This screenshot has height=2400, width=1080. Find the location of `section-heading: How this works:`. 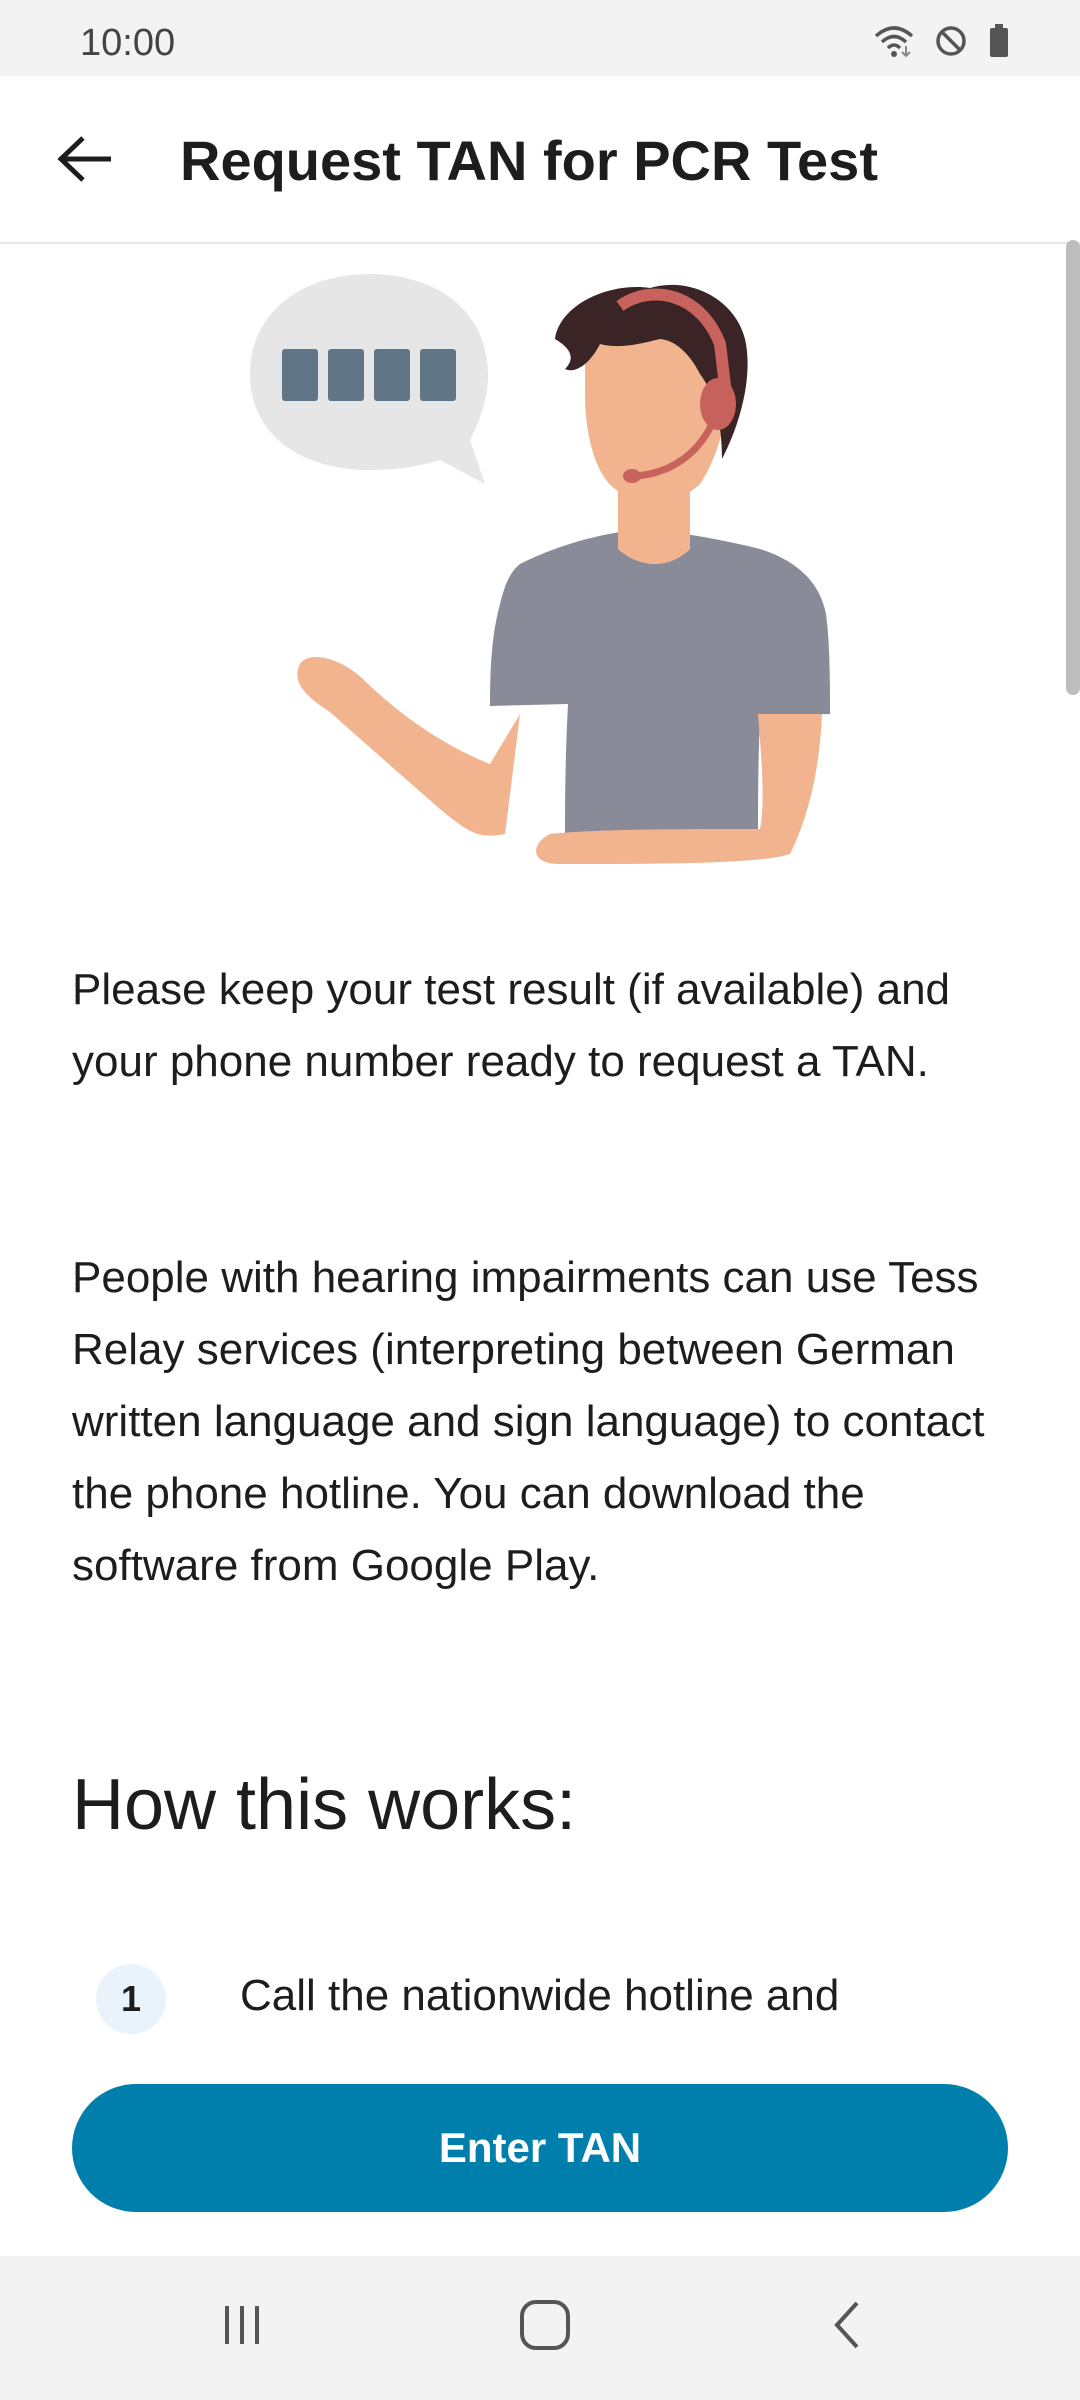

section-heading: How this works: is located at coordinates (324, 1805).